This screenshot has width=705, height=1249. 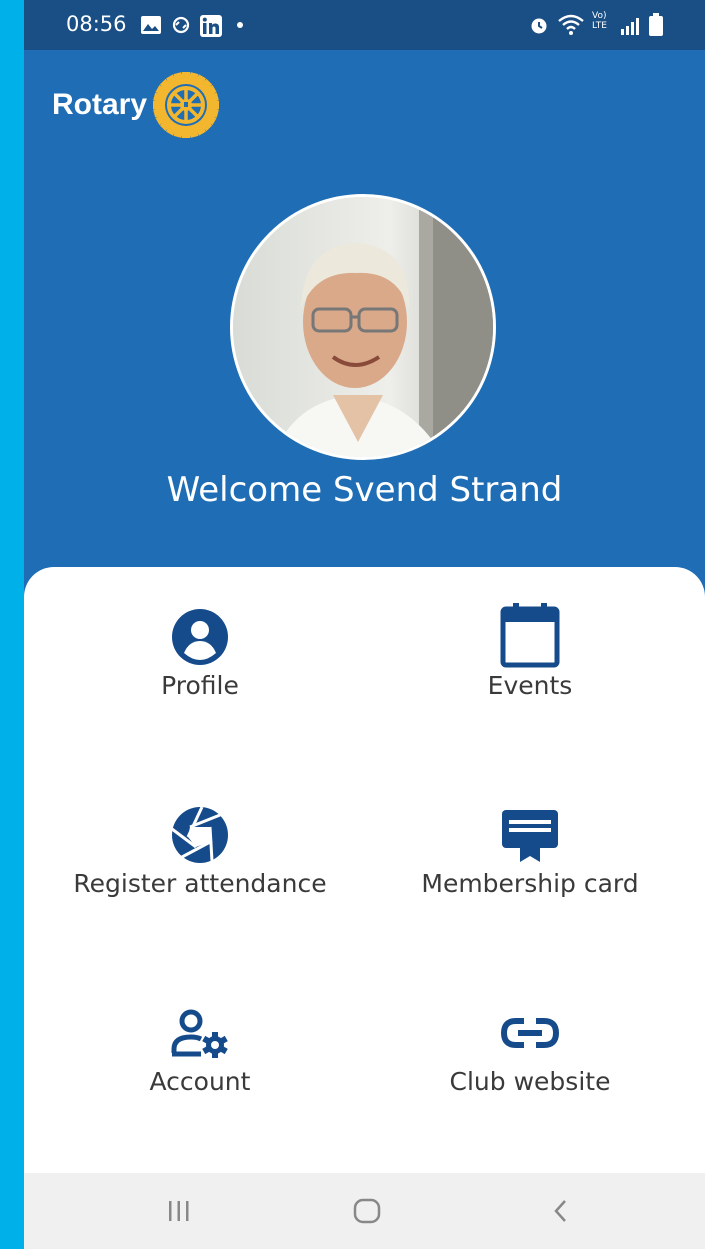 What do you see at coordinates (186, 105) in the screenshot?
I see `rotary-wheel-icon` at bounding box center [186, 105].